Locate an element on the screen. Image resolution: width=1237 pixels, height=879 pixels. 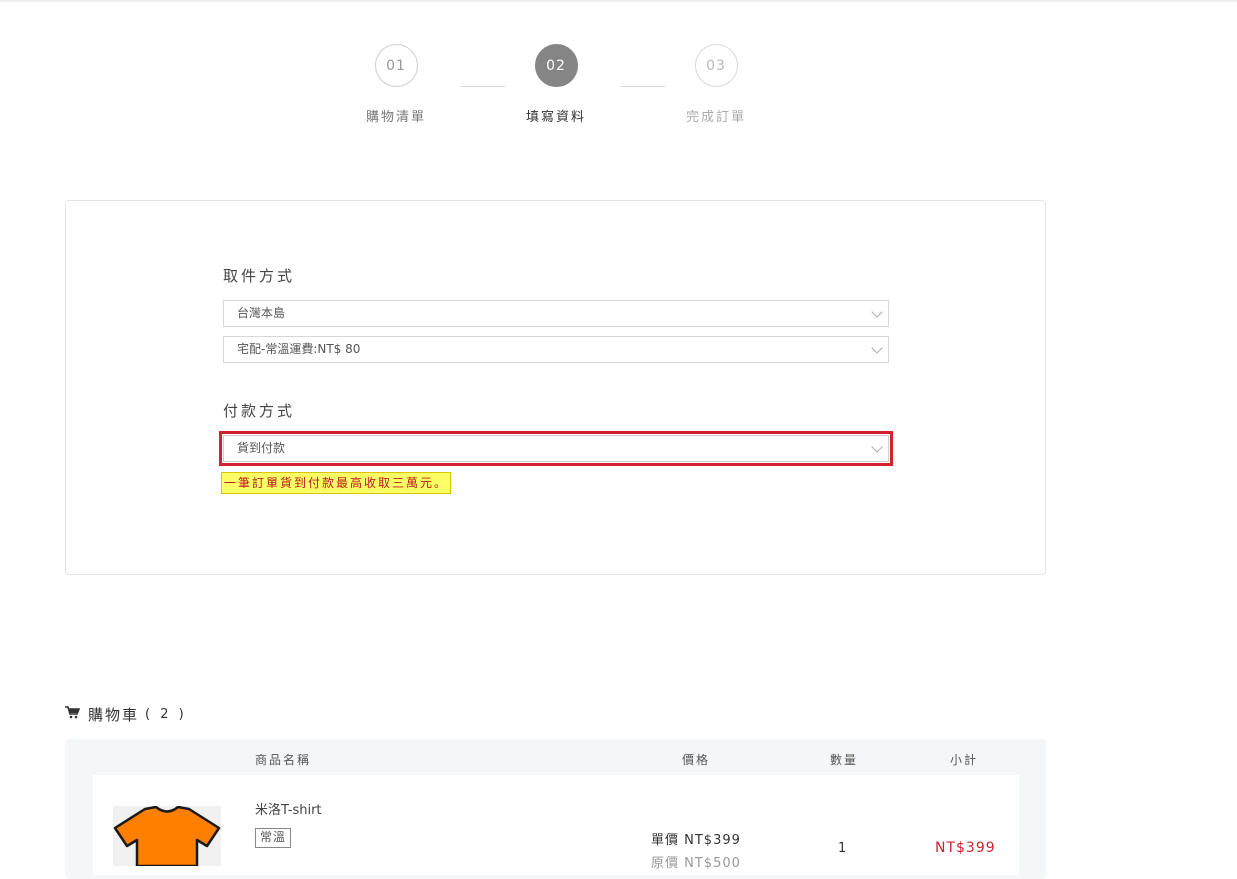
step-cart-list: 01 購物清單 is located at coordinates (396, 84).